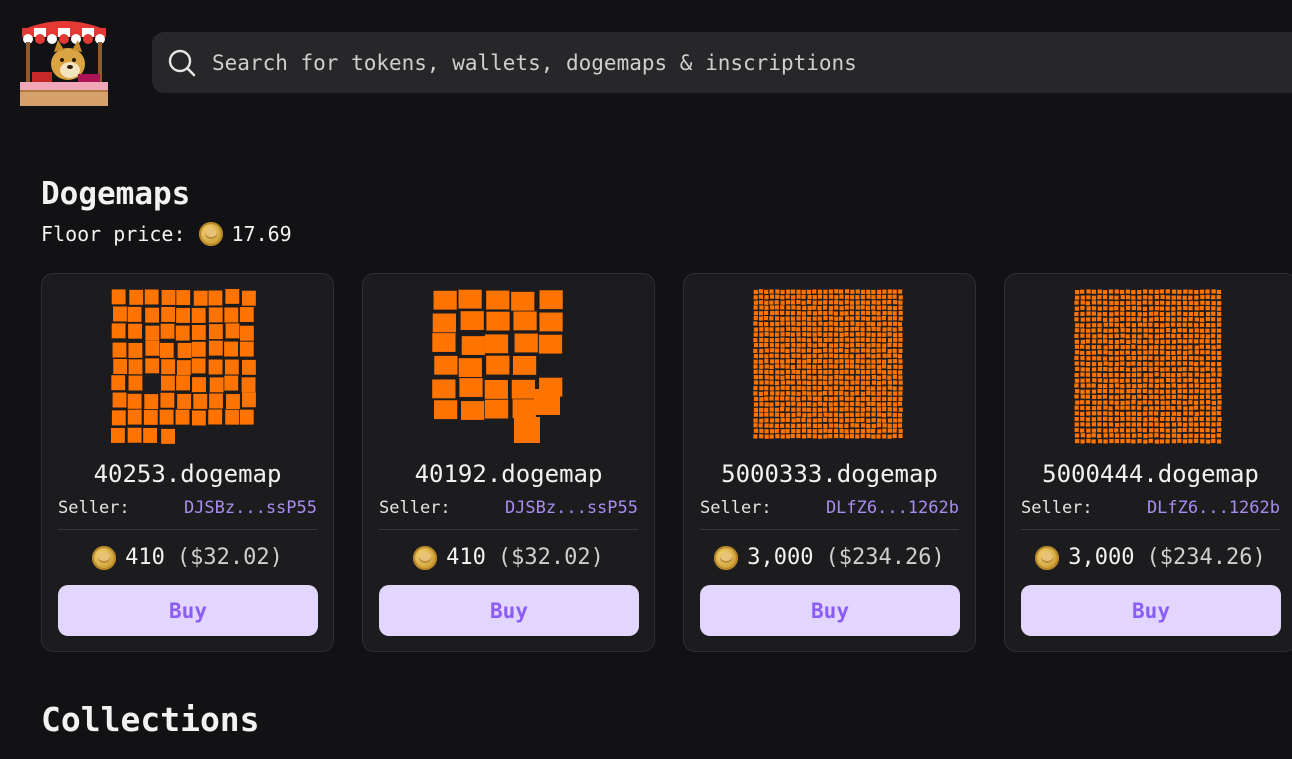 The height and width of the screenshot is (759, 1292). I want to click on search-bar, so click(722, 62).